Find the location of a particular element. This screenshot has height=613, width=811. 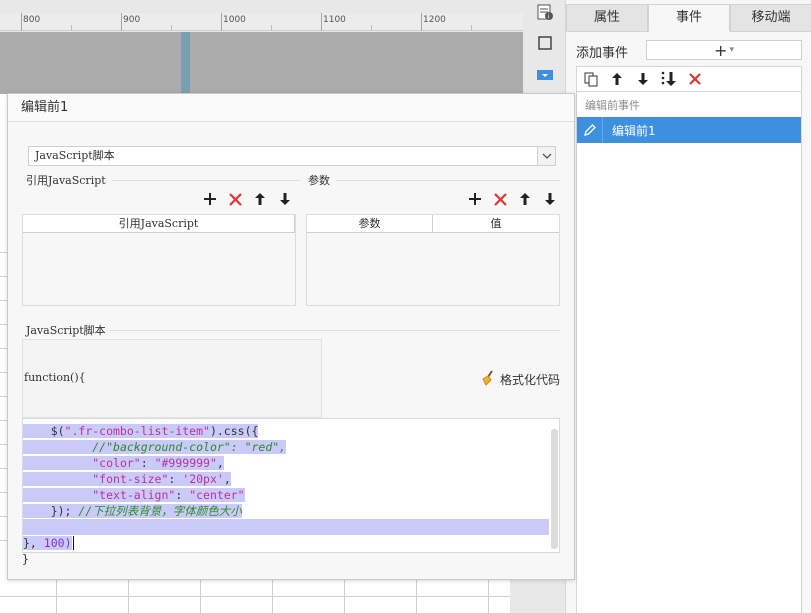

event-item: 编辑前1 is located at coordinates (689, 130).